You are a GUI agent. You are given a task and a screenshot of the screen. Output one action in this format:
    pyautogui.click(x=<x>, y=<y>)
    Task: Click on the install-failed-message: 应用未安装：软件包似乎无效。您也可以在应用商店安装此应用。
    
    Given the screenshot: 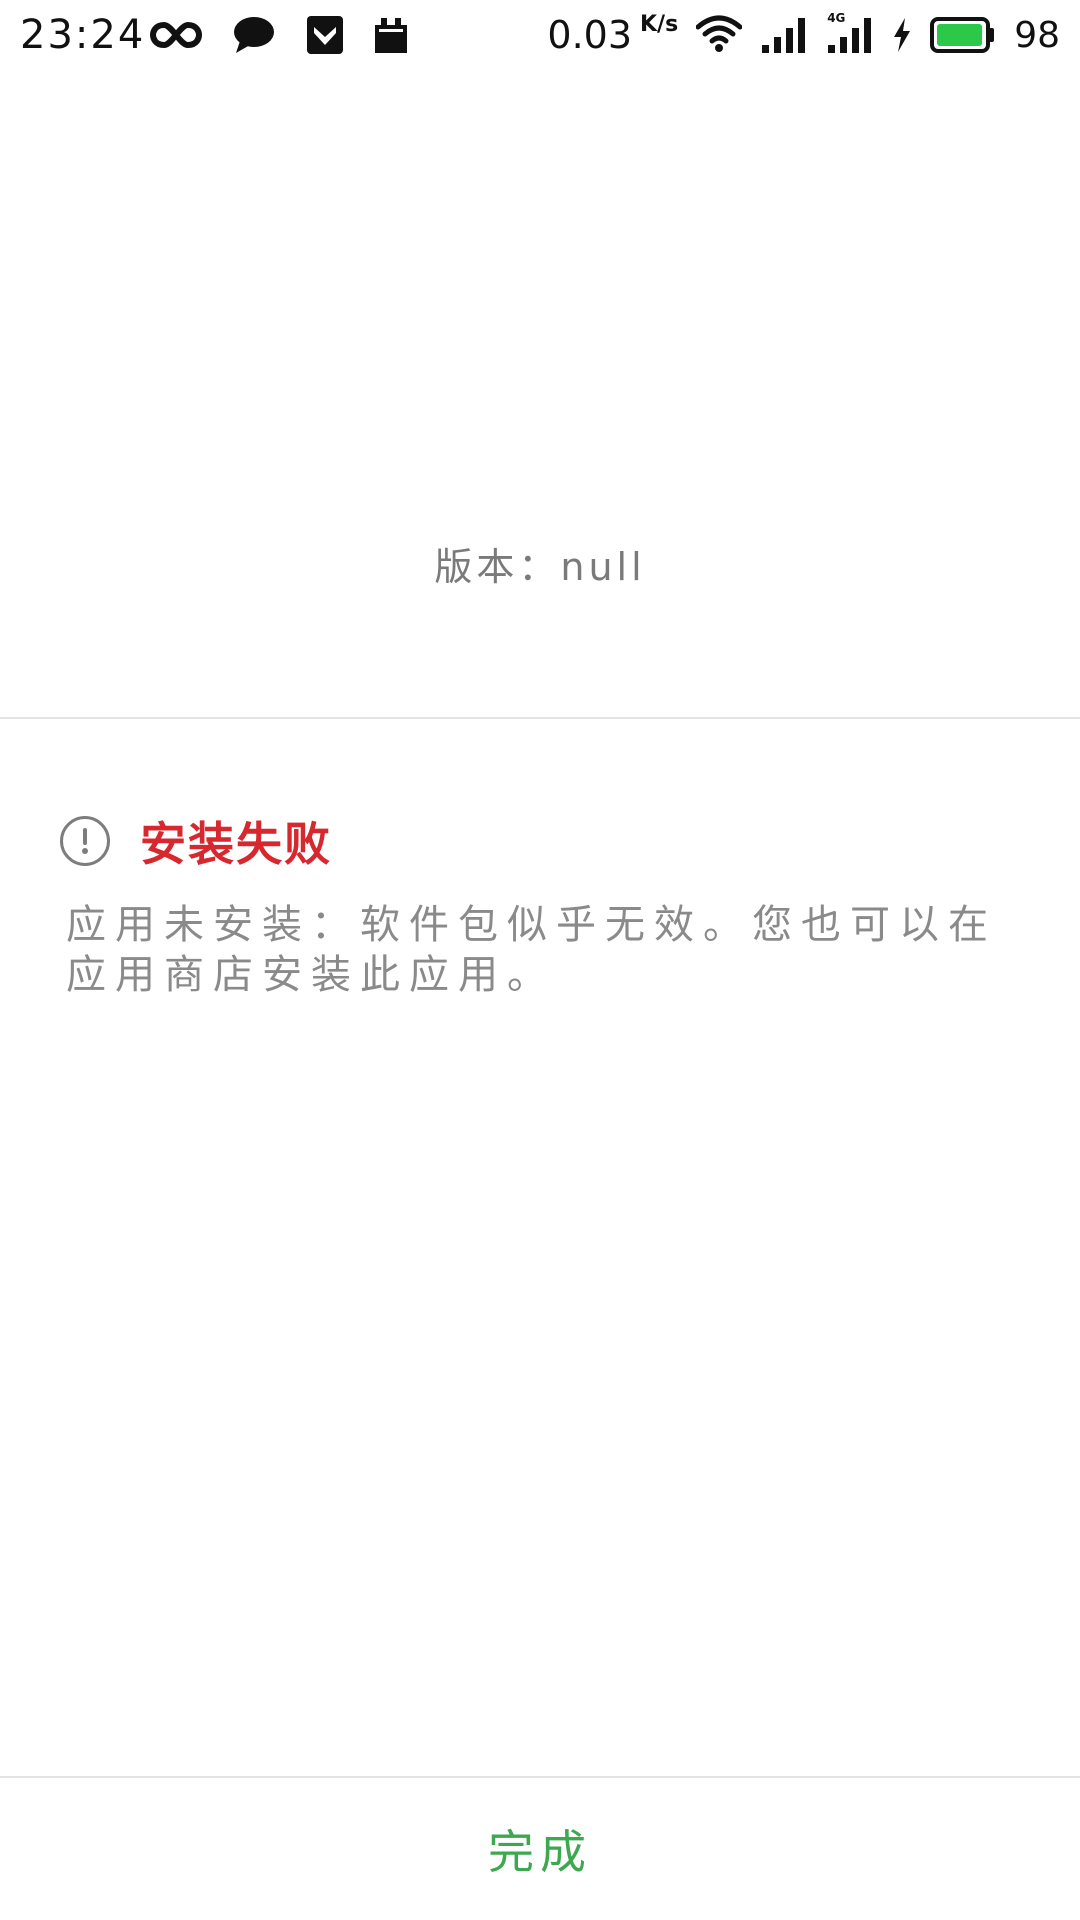 What is the action you would take?
    pyautogui.click(x=531, y=950)
    